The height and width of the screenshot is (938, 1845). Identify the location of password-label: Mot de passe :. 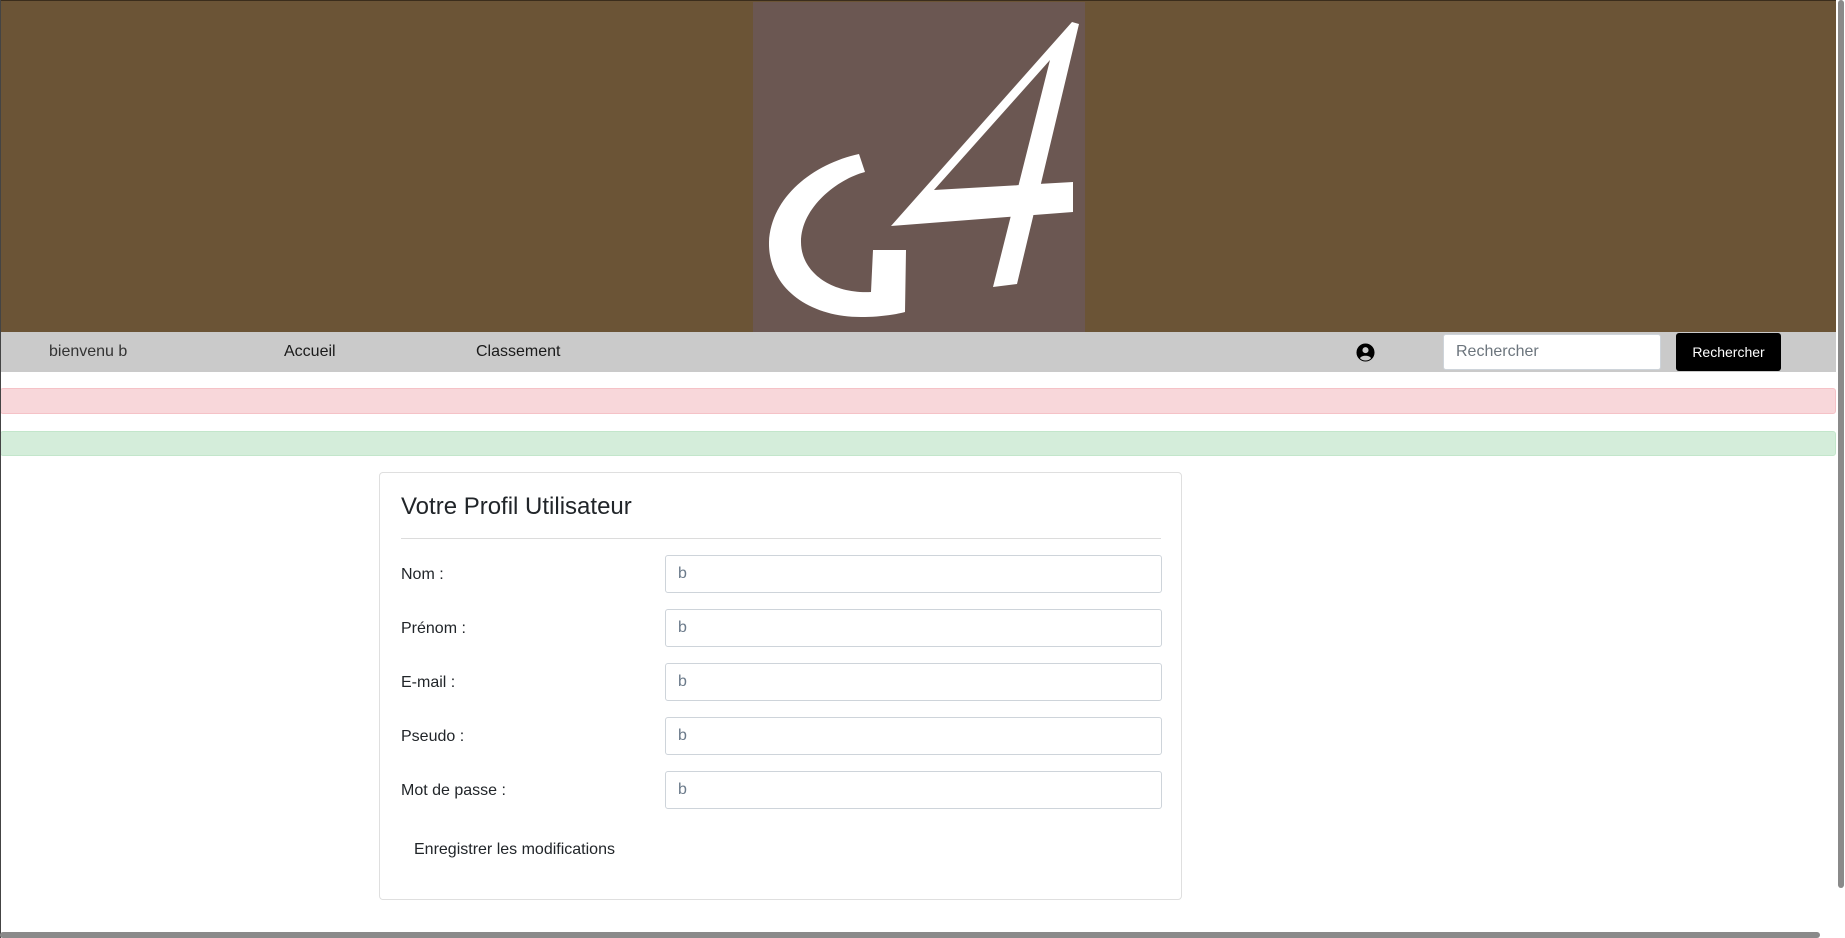
(453, 790).